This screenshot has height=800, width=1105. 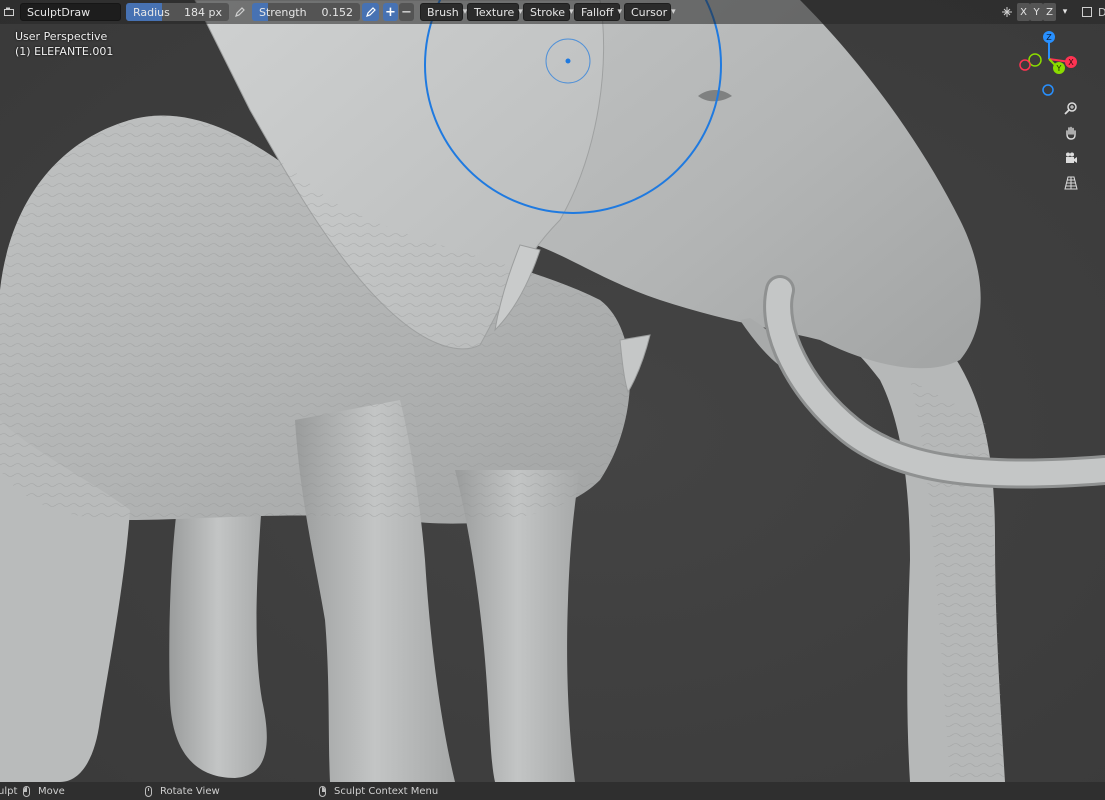 What do you see at coordinates (64, 51) in the screenshot?
I see `active-object-name: (1) ELEFANTE.001` at bounding box center [64, 51].